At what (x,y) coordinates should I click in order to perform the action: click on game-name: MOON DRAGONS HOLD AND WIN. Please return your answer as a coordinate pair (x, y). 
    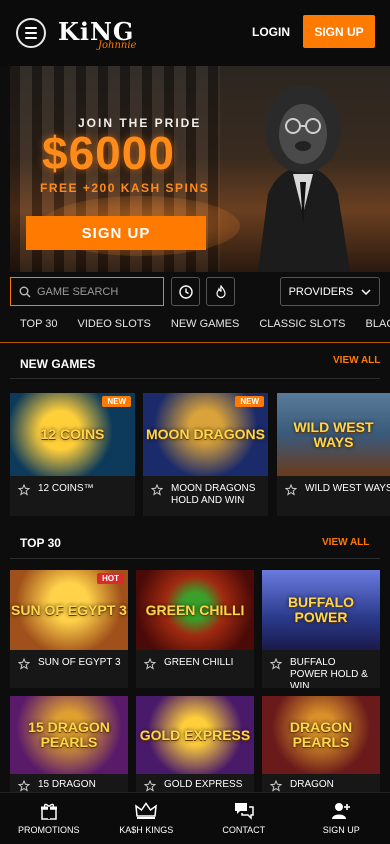
    Looking at the image, I should click on (213, 494).